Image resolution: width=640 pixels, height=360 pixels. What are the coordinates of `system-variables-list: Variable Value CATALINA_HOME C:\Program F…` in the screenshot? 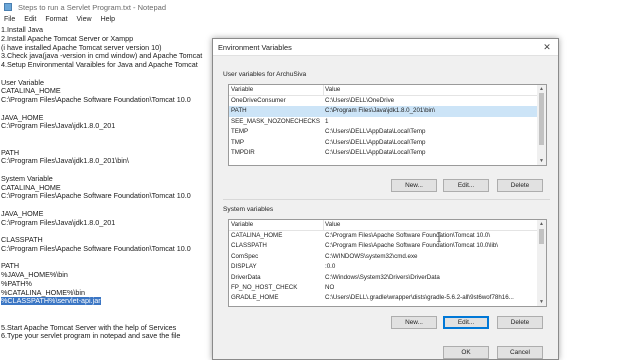 It's located at (387, 263).